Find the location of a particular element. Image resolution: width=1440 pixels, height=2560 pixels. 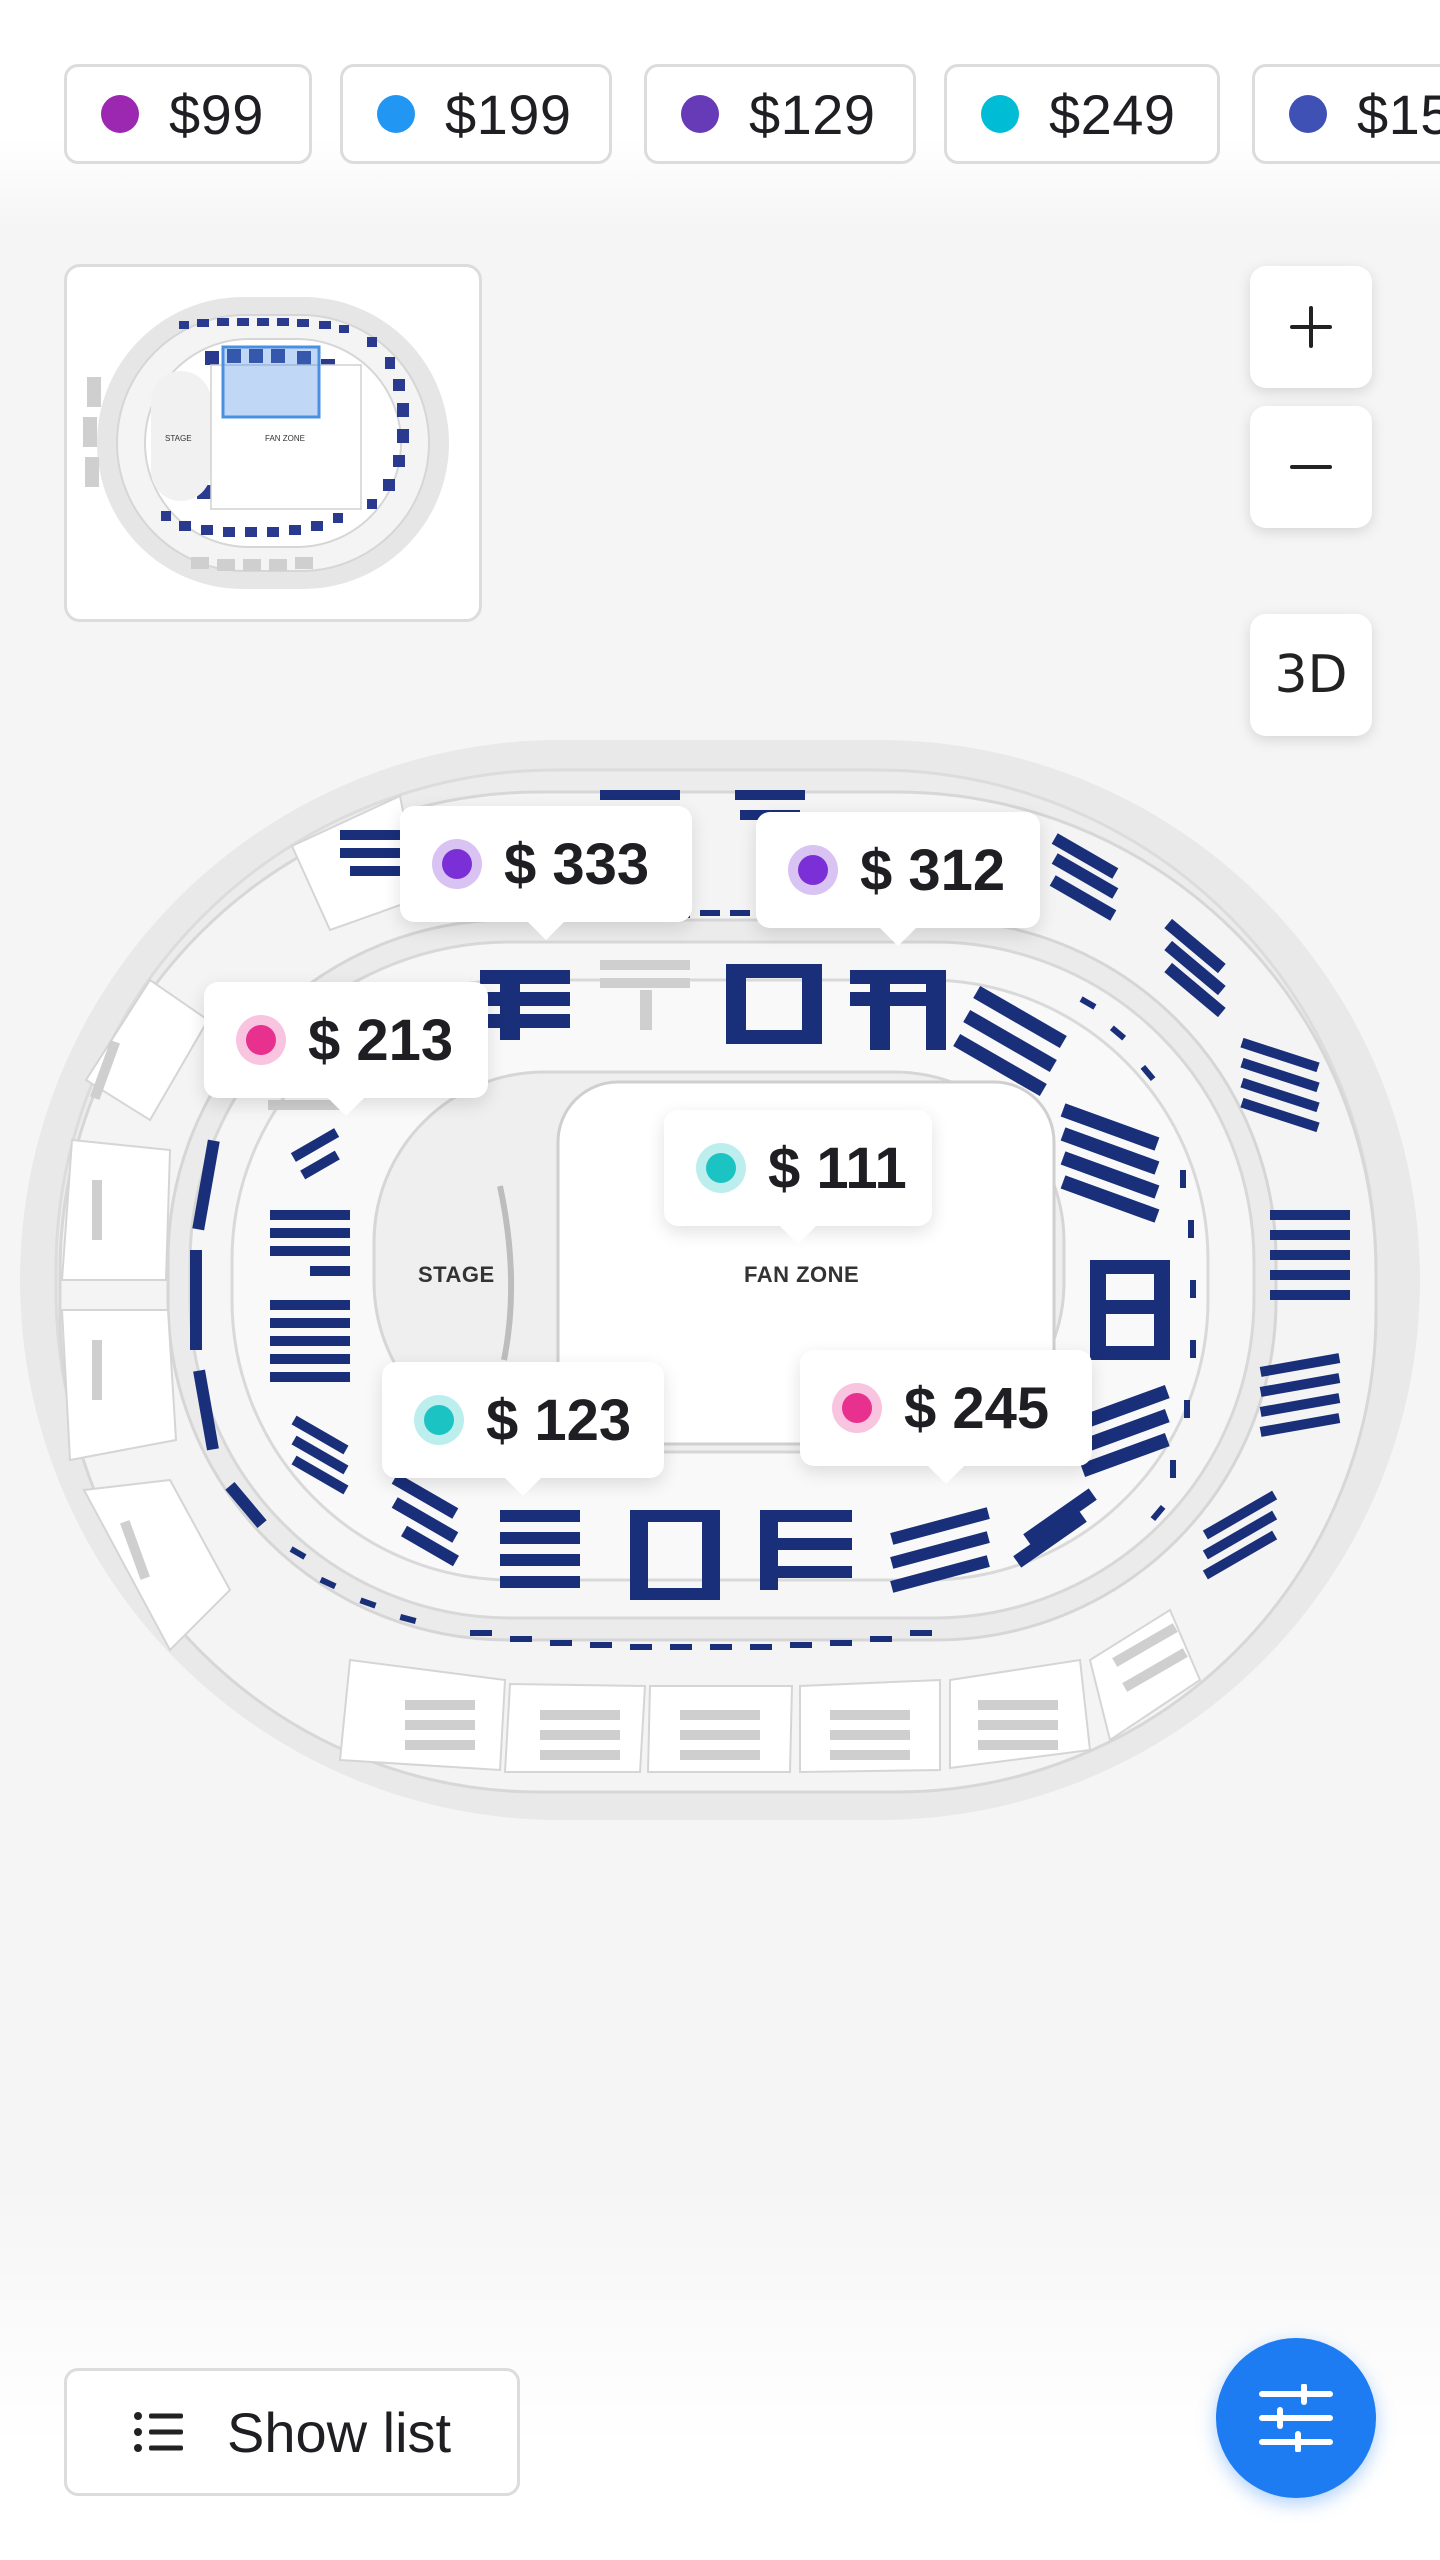

zoom-in-button is located at coordinates (1311, 327).